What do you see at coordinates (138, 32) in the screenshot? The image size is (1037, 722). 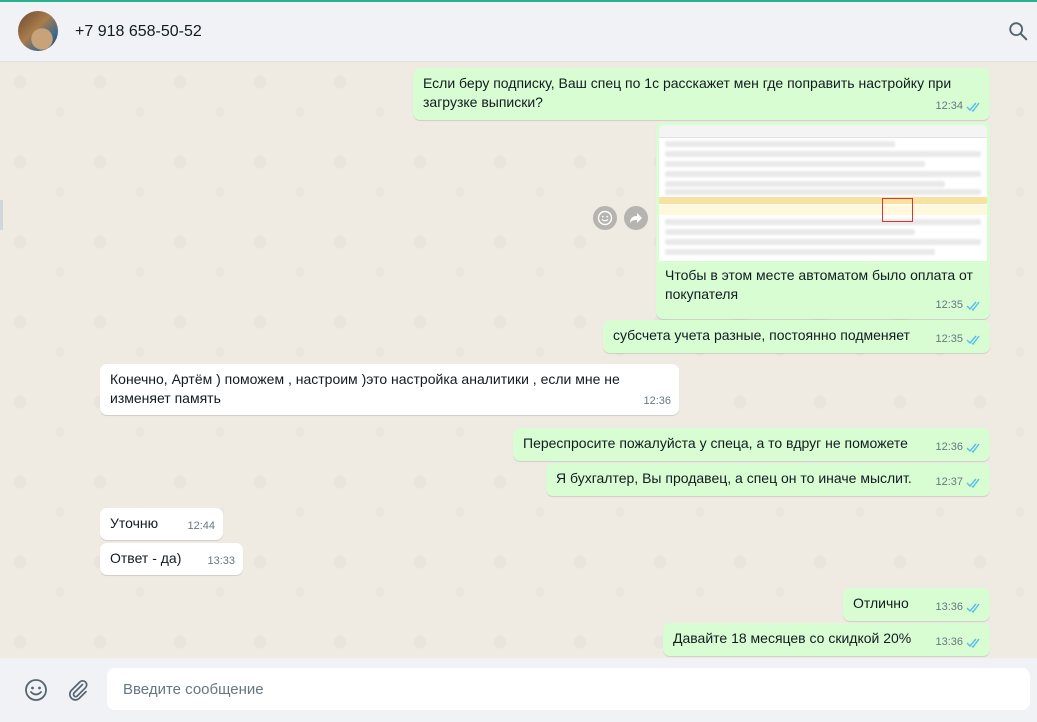 I see `contact-name: +7 918 658-50-52` at bounding box center [138, 32].